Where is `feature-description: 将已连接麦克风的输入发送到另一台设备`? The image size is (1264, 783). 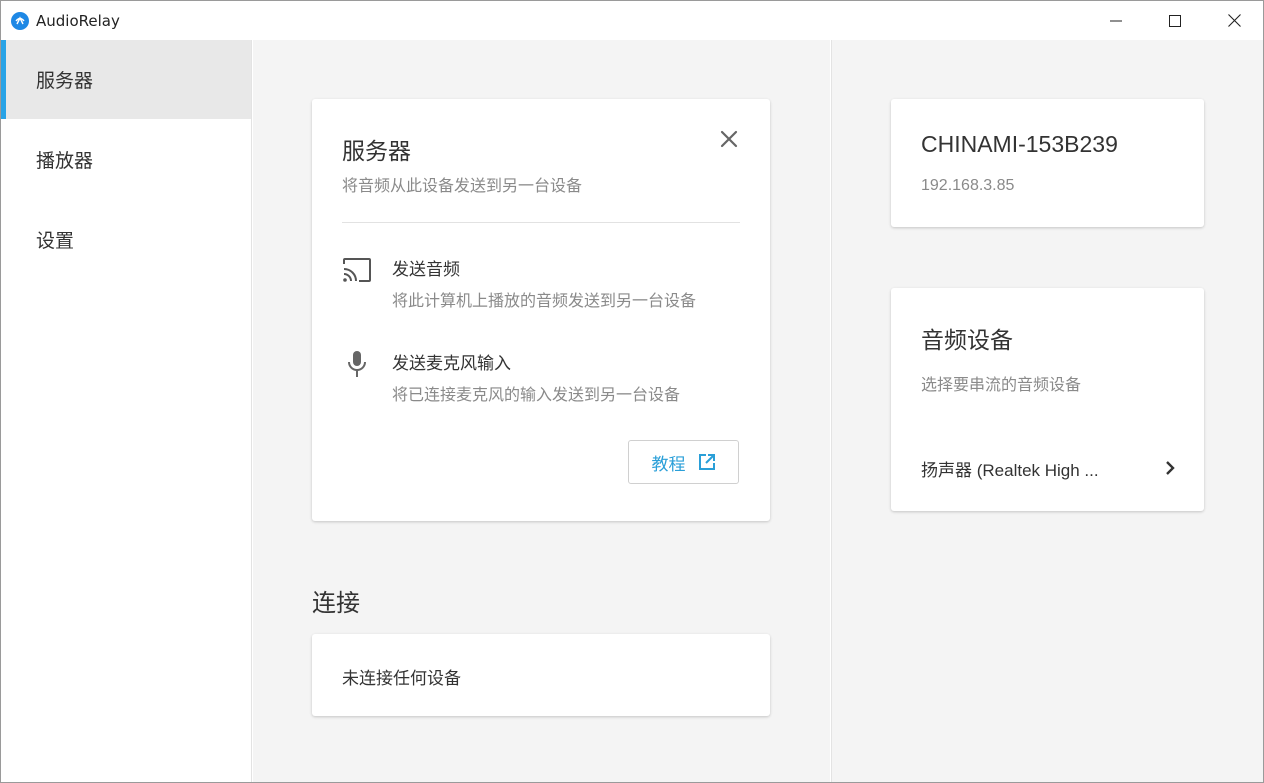
feature-description: 将已连接麦克风的输入发送到另一台设备 is located at coordinates (536, 394).